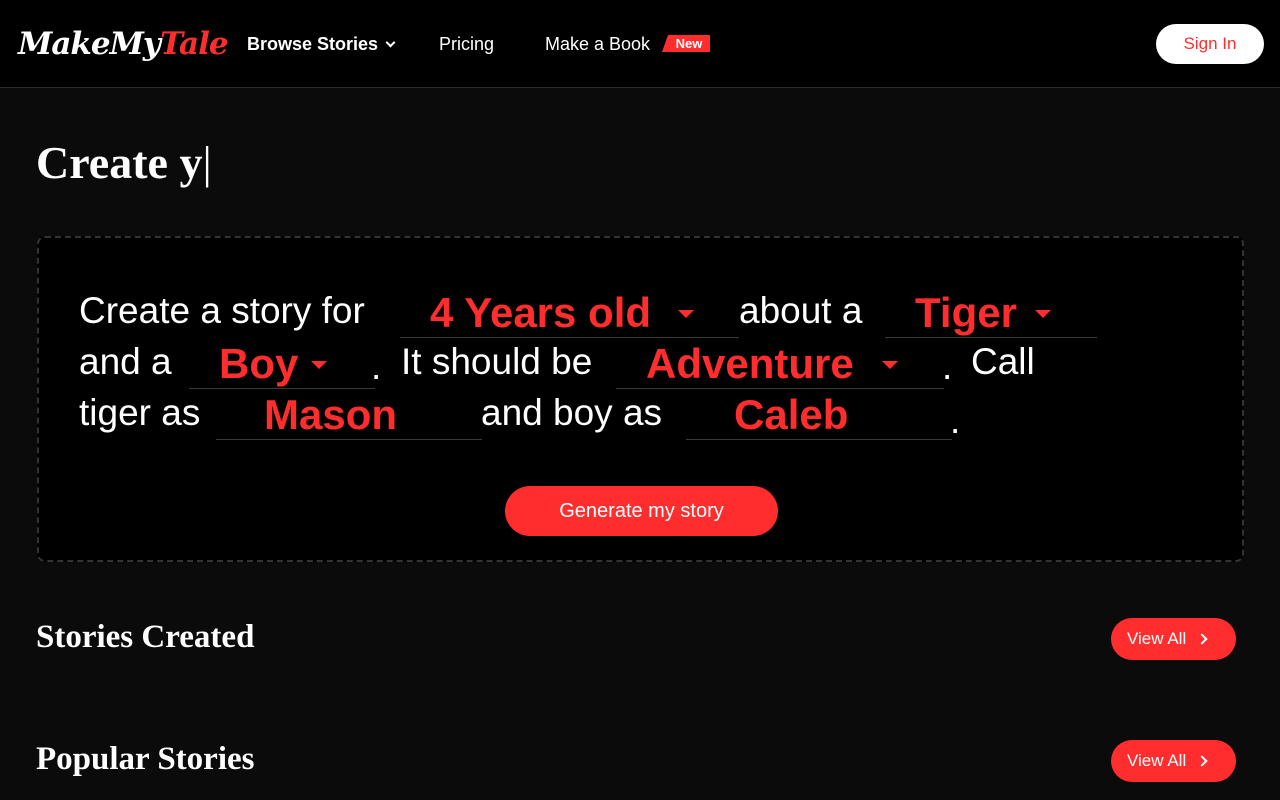 The height and width of the screenshot is (800, 1280). I want to click on child-name-input, so click(819, 415).